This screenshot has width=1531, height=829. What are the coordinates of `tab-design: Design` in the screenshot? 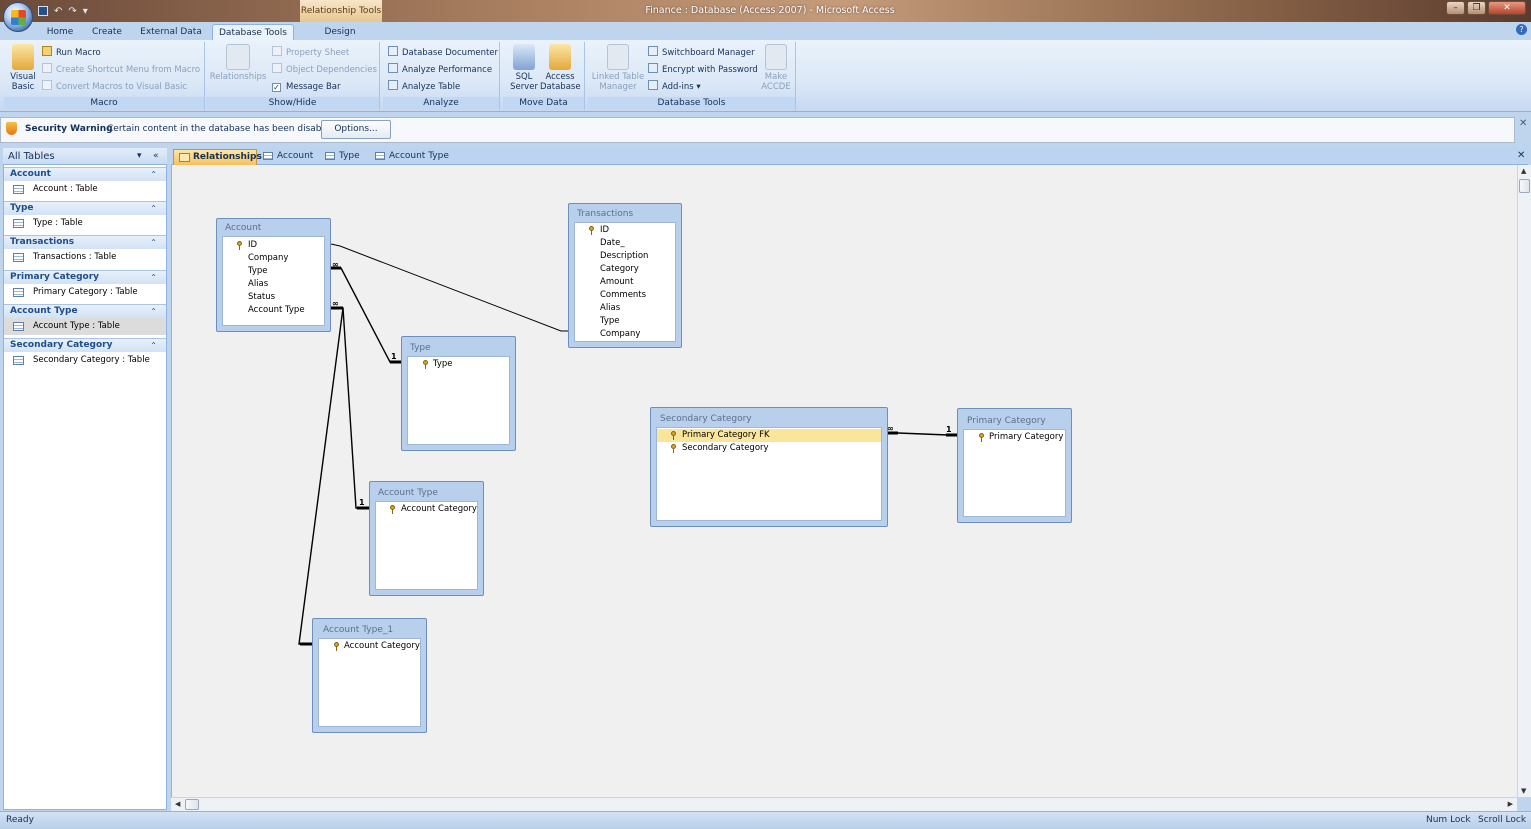 It's located at (340, 32).